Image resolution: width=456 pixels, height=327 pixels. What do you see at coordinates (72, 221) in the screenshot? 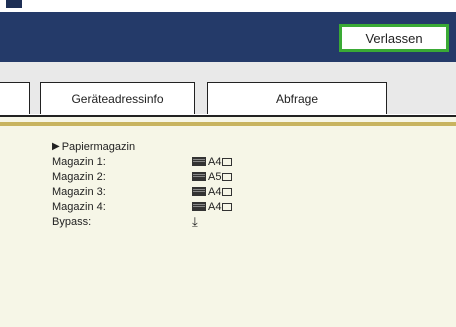
I see `tray-label: Bypass:` at bounding box center [72, 221].